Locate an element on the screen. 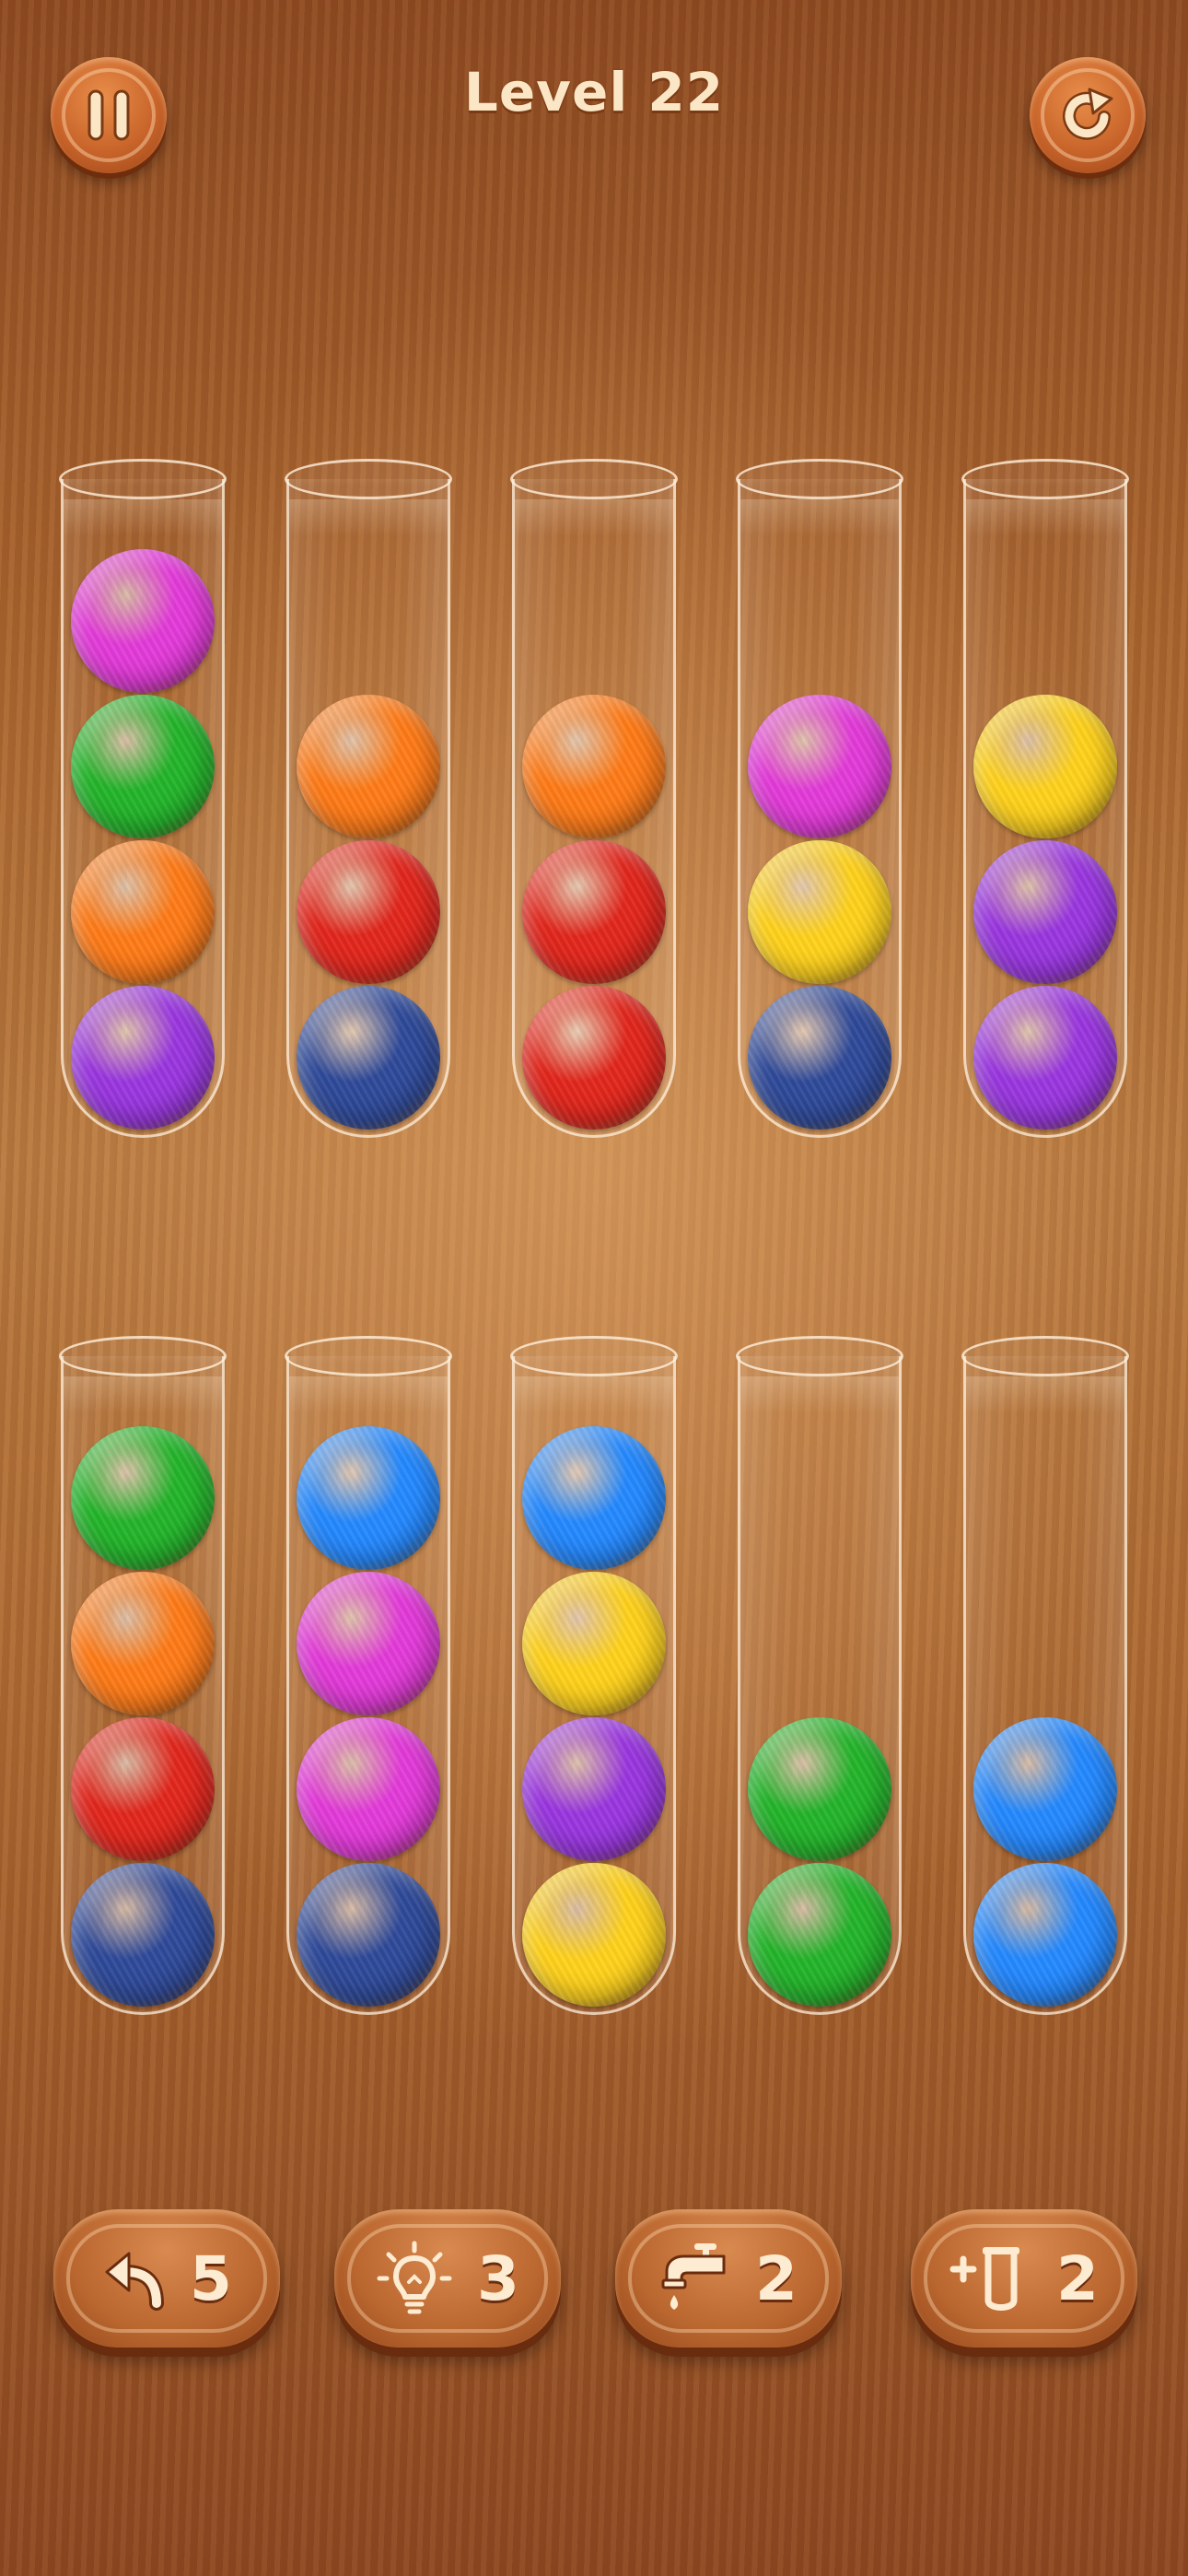 The height and width of the screenshot is (2576, 1188). restart-icon is located at coordinates (1088, 114).